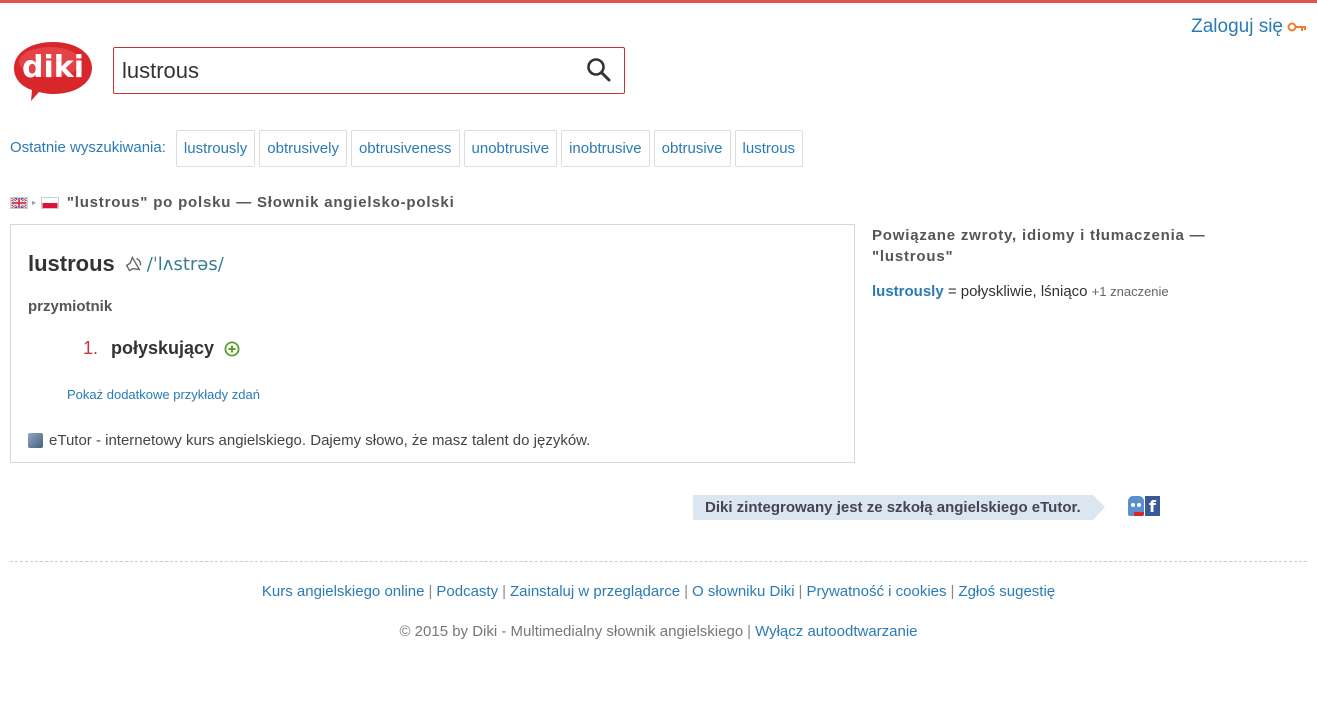 Image resolution: width=1317 pixels, height=702 pixels. Describe the element at coordinates (163, 394) in the screenshot. I see `show-more-examples-link: Pokaż dodatkowe przykłady zdań` at that location.